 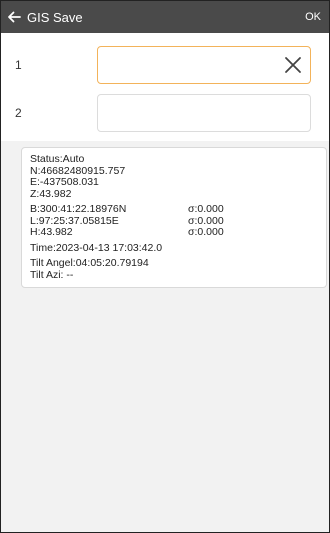 I want to click on latitude-row: B:300:41:22.18976N σ:0.000, so click(x=174, y=209).